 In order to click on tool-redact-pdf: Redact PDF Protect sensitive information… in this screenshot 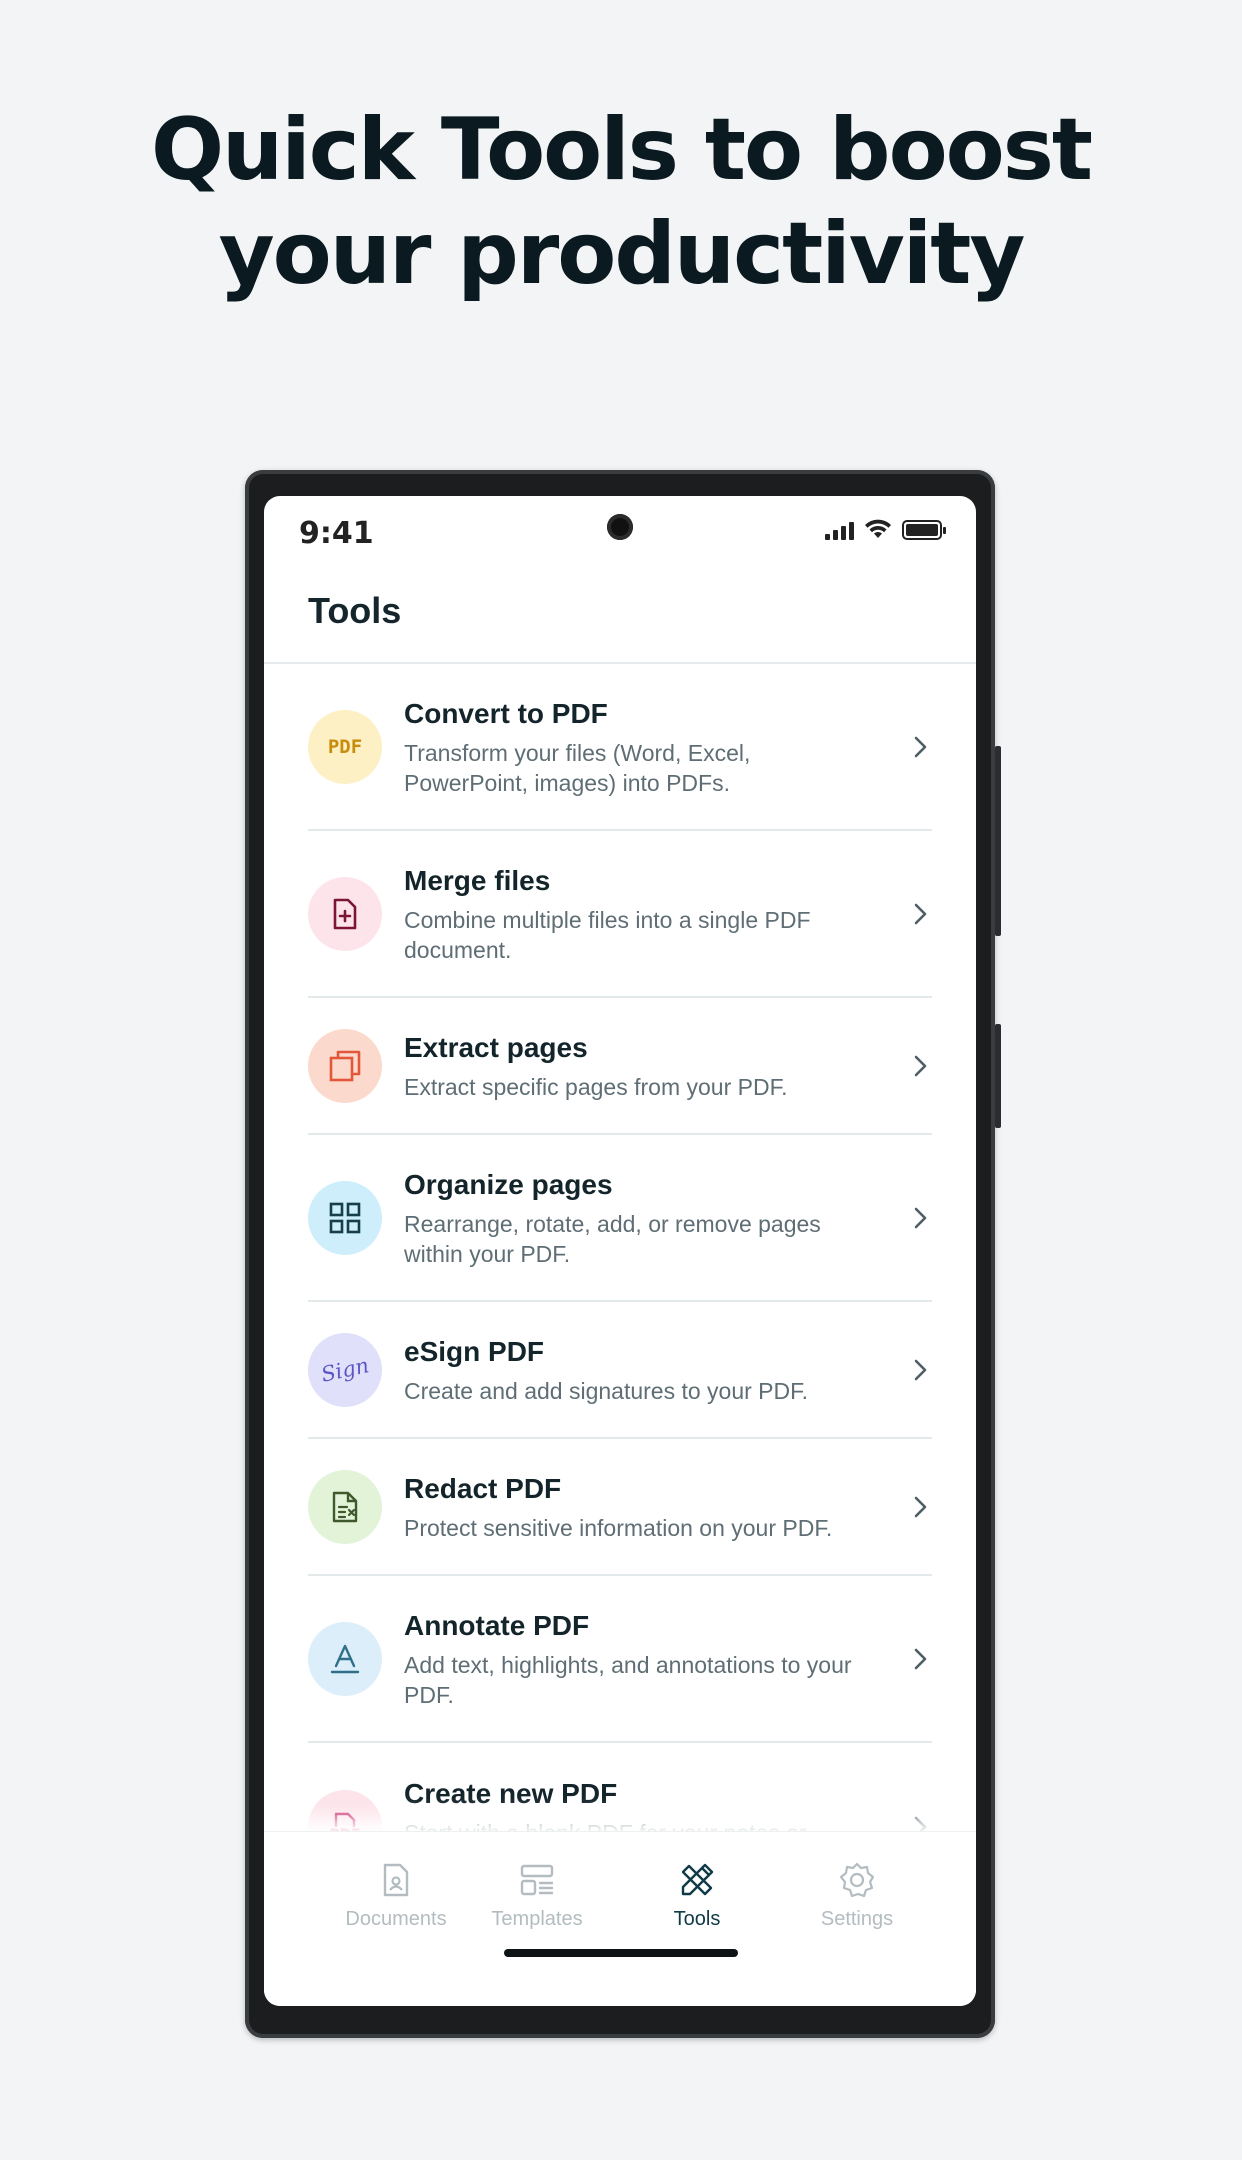, I will do `click(620, 1507)`.